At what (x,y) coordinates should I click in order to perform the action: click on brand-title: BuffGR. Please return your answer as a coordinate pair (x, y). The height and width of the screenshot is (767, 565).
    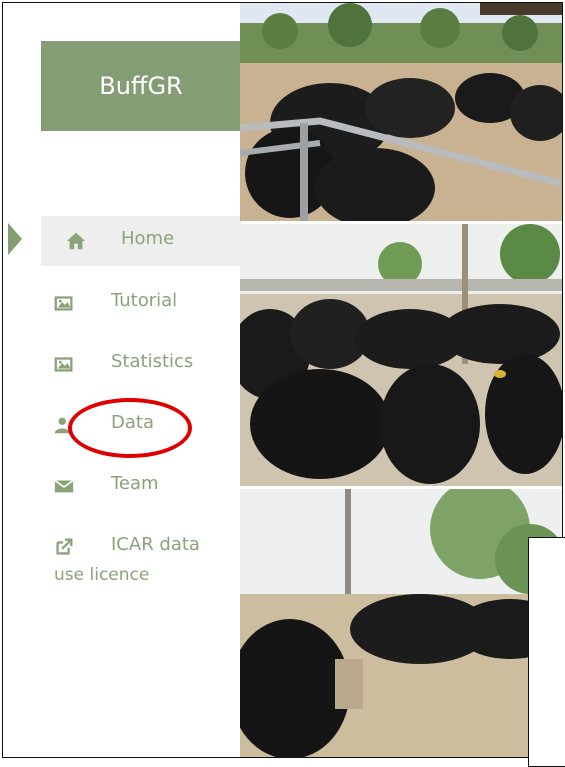
    Looking at the image, I should click on (141, 86).